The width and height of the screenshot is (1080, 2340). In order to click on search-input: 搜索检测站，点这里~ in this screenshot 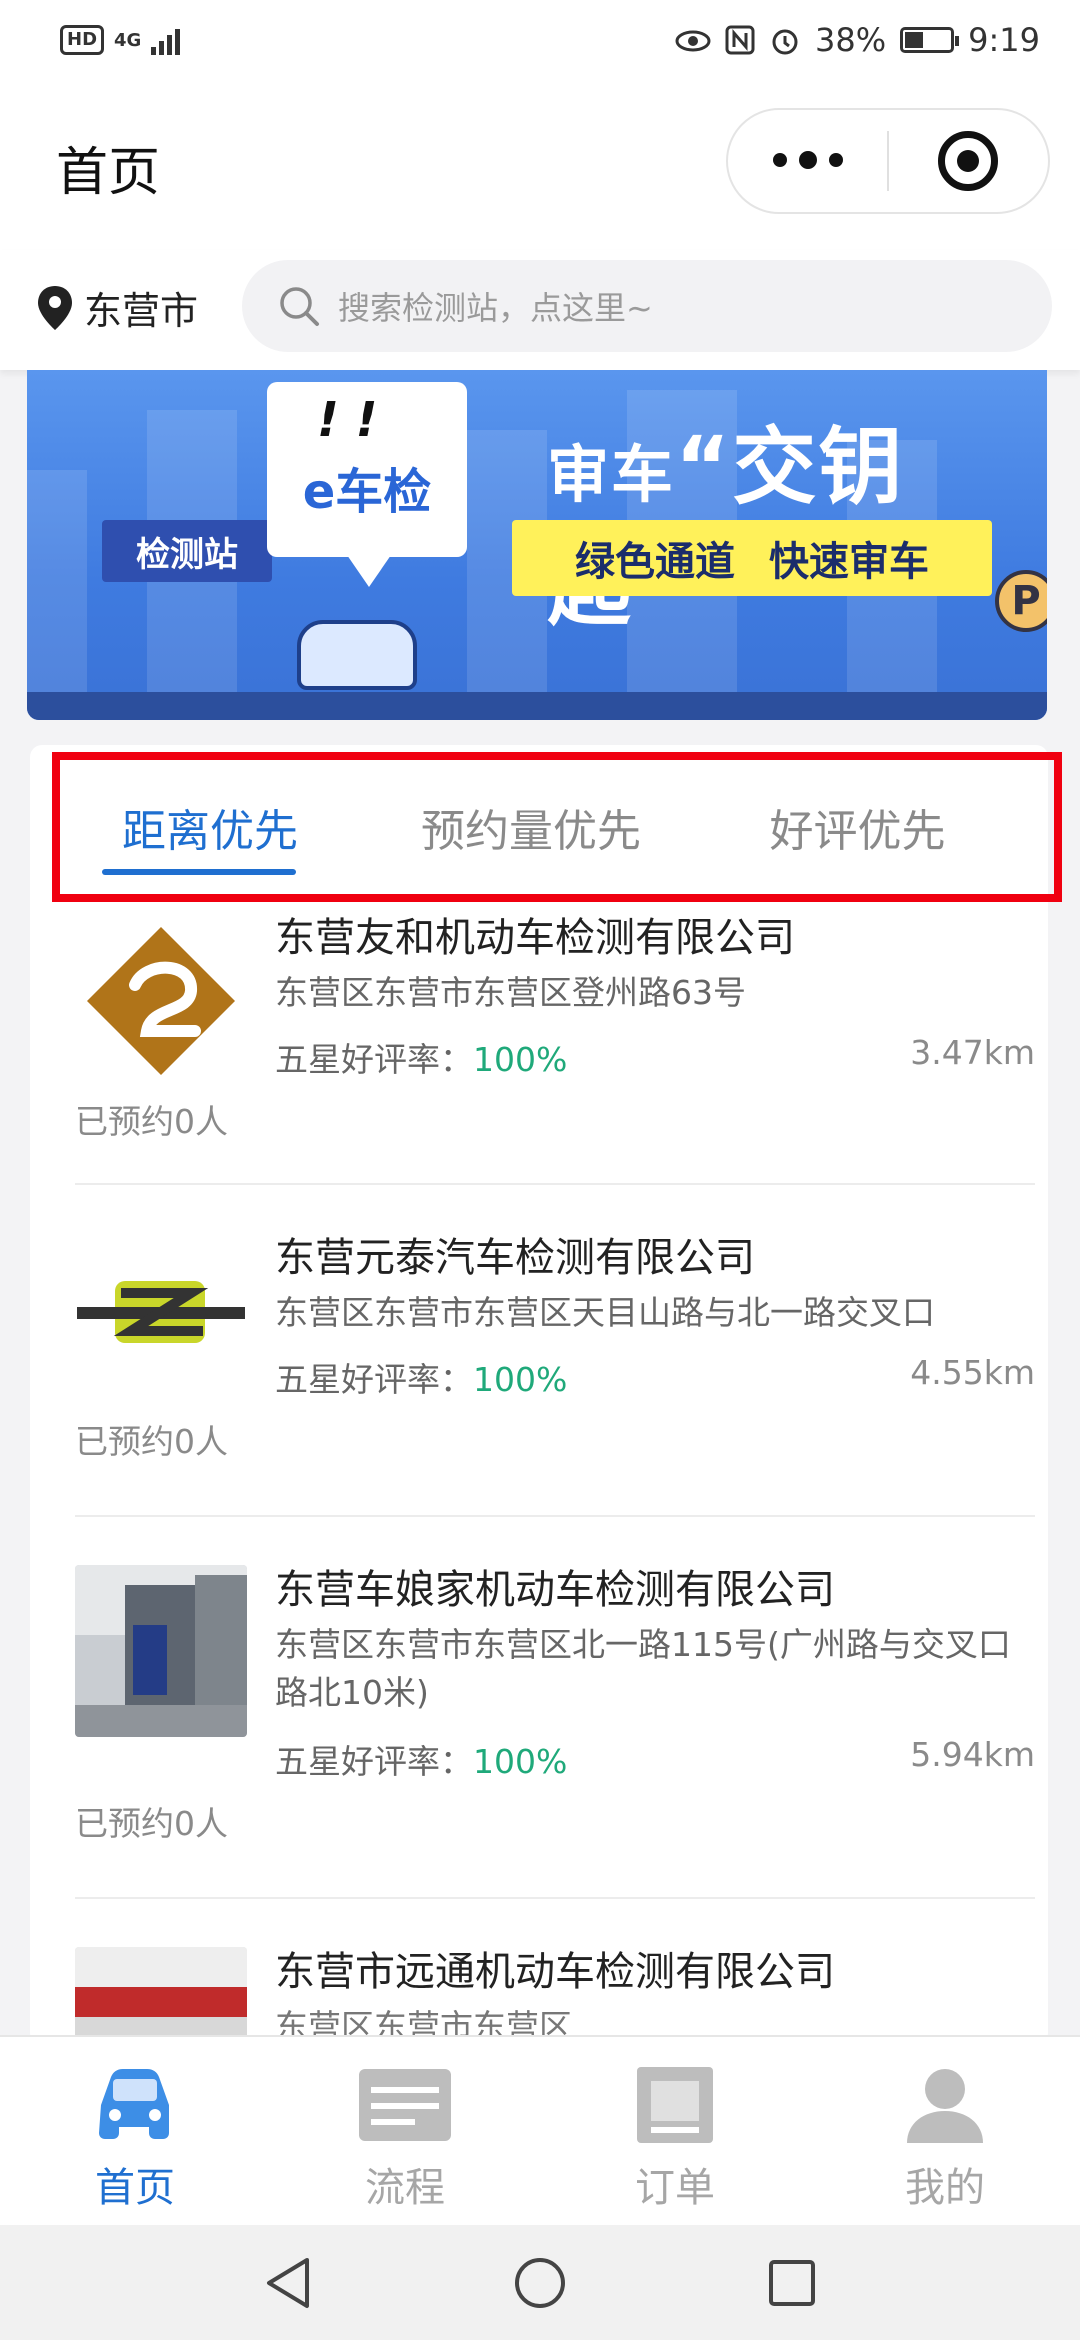, I will do `click(647, 306)`.